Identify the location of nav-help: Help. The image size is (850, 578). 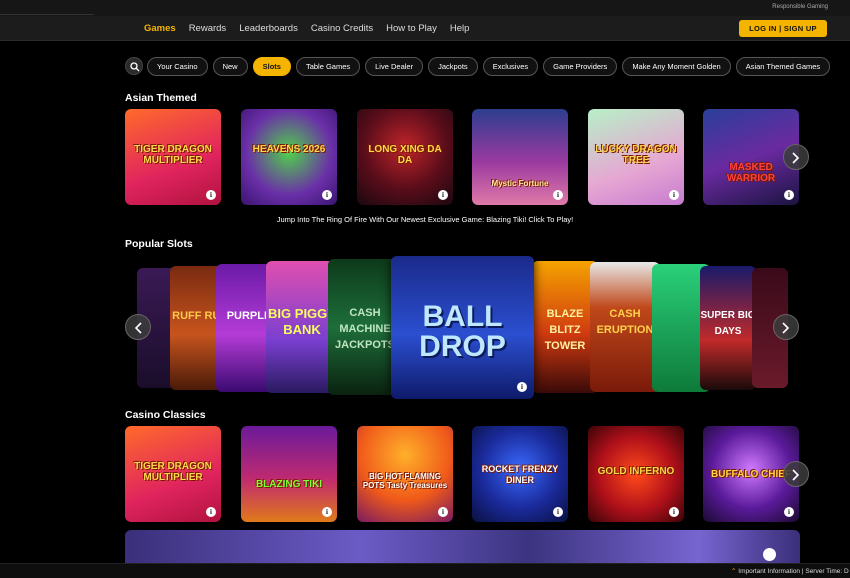
(460, 28).